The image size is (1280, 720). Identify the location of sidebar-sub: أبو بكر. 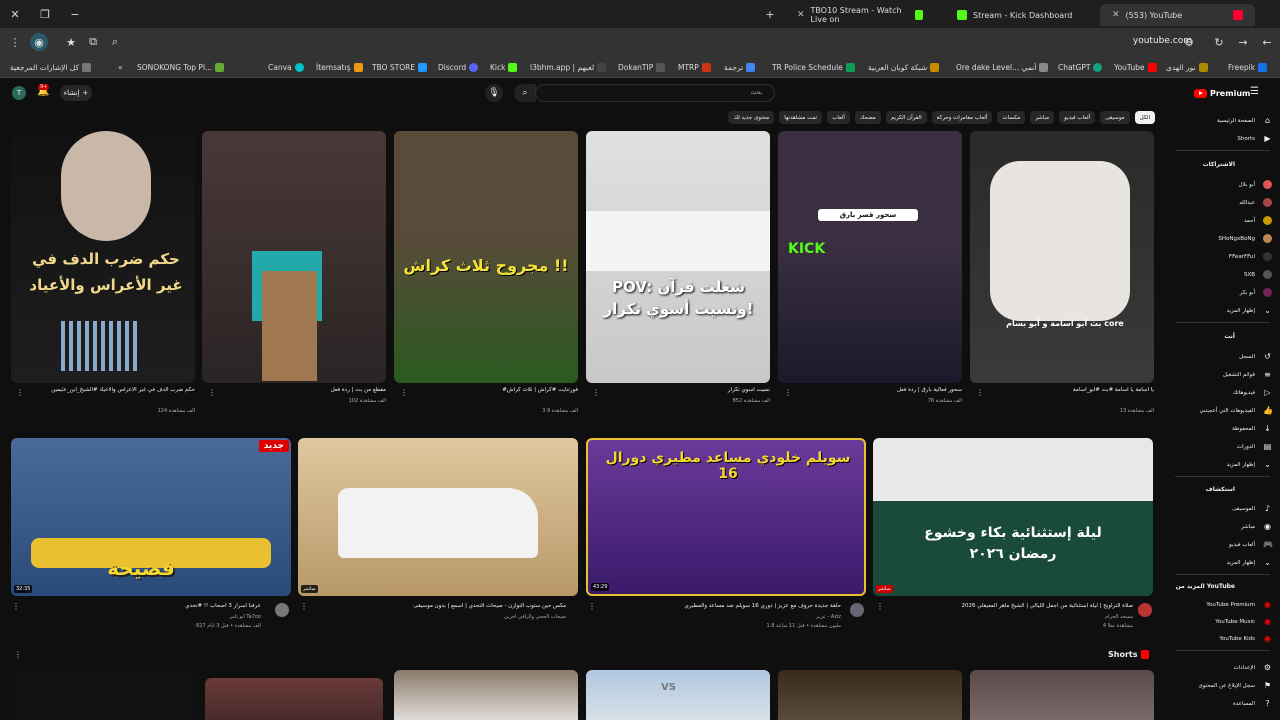
(1256, 292).